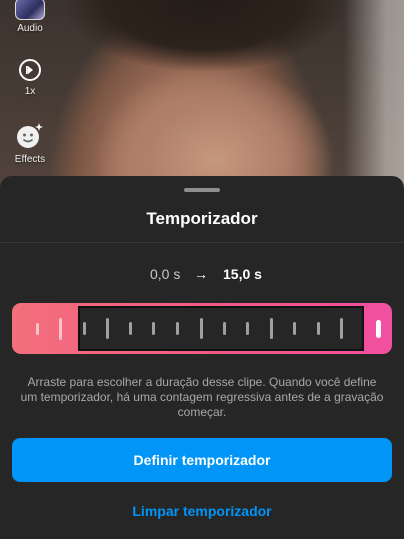 Image resolution: width=404 pixels, height=539 pixels. I want to click on timer-timeline-slider, so click(202, 328).